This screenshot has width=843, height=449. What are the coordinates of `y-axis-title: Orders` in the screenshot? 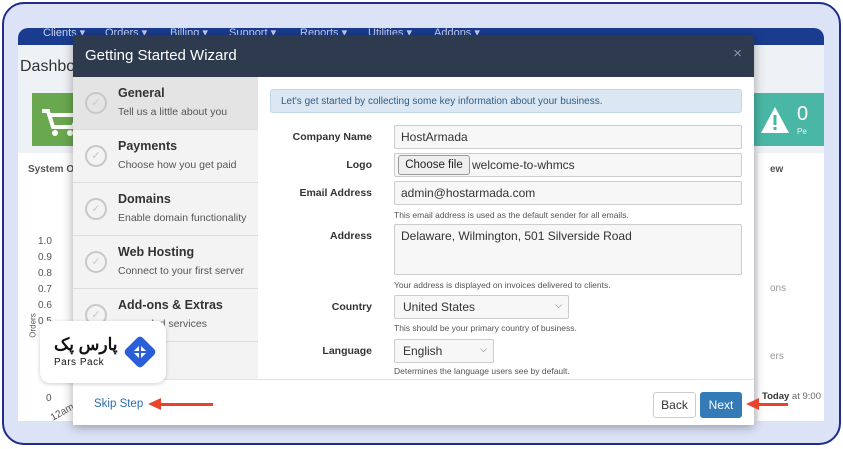 It's located at (33, 325).